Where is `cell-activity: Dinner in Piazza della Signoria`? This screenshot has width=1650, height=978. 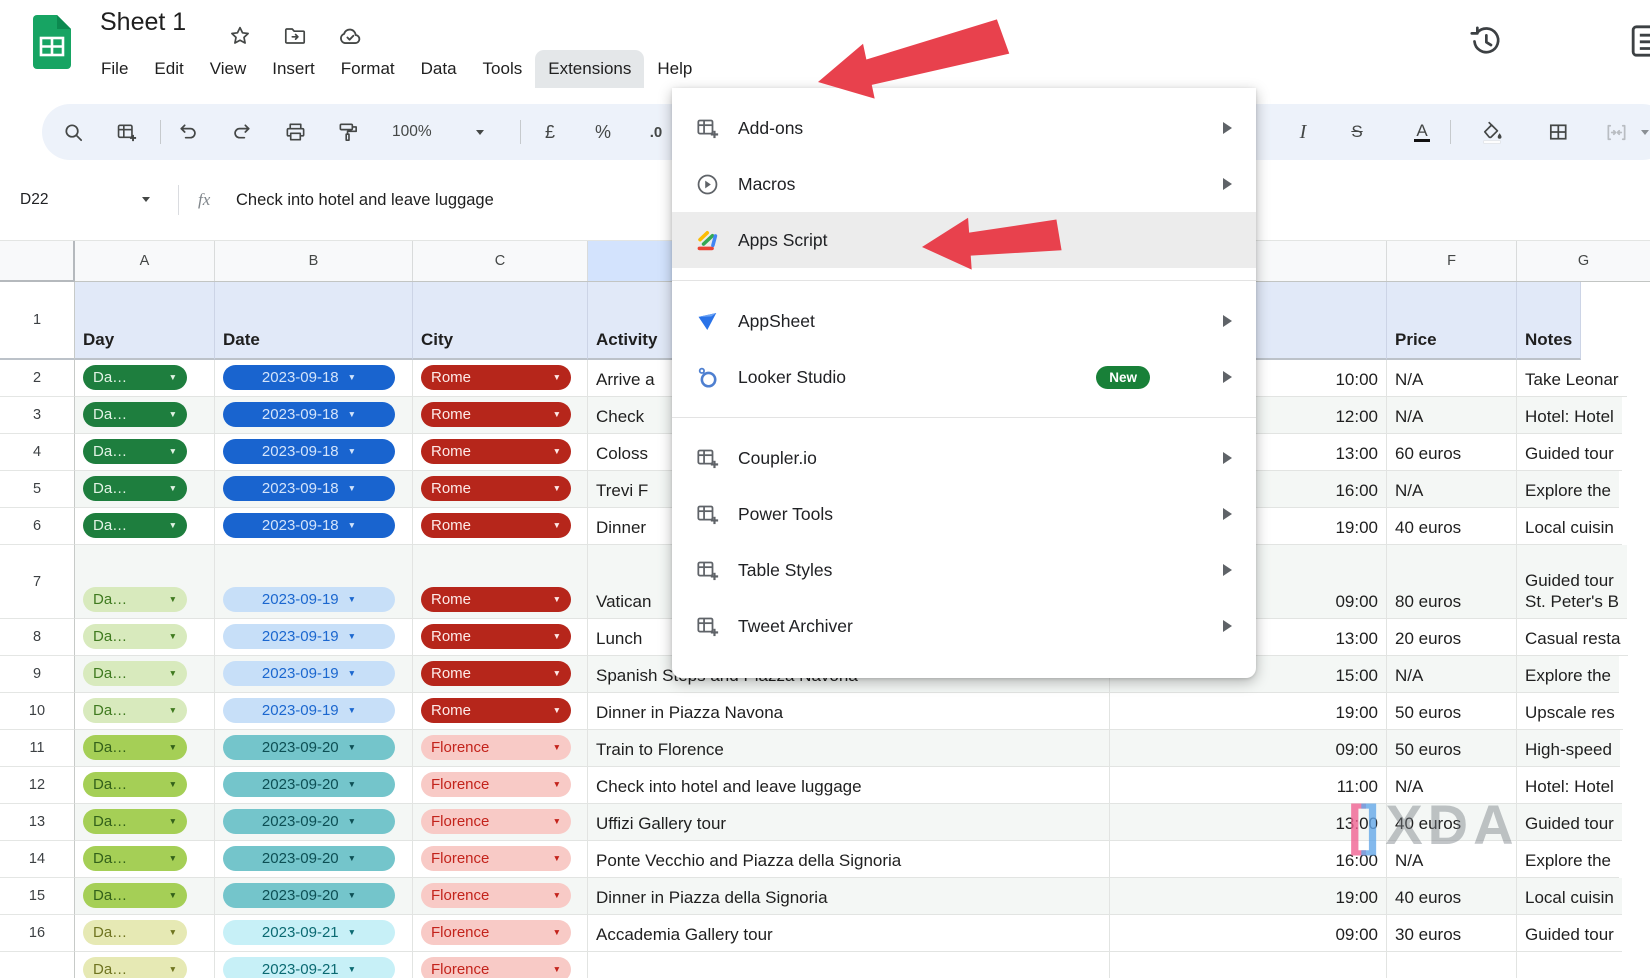
cell-activity: Dinner in Piazza della Signoria is located at coordinates (849, 896).